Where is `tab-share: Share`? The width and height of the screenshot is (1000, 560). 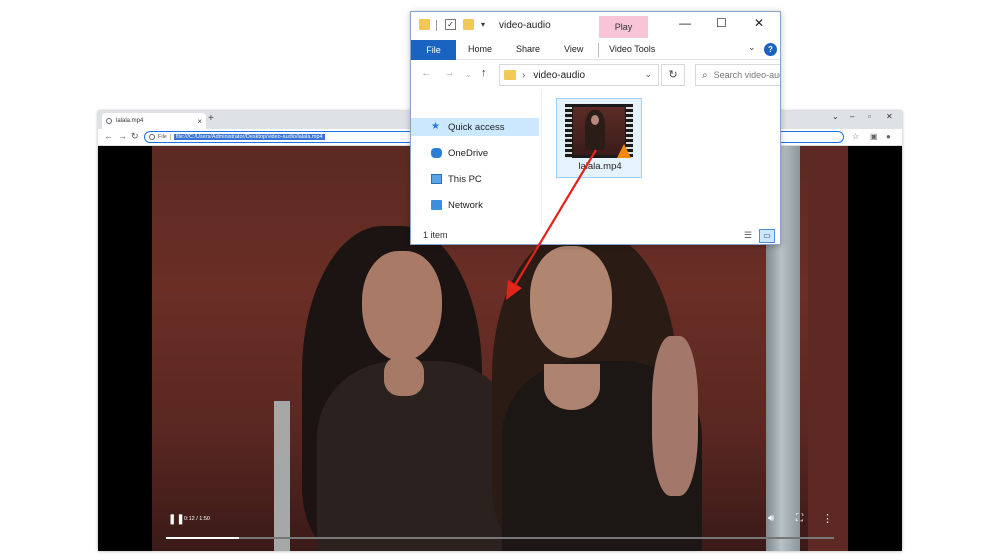 tab-share: Share is located at coordinates (528, 49).